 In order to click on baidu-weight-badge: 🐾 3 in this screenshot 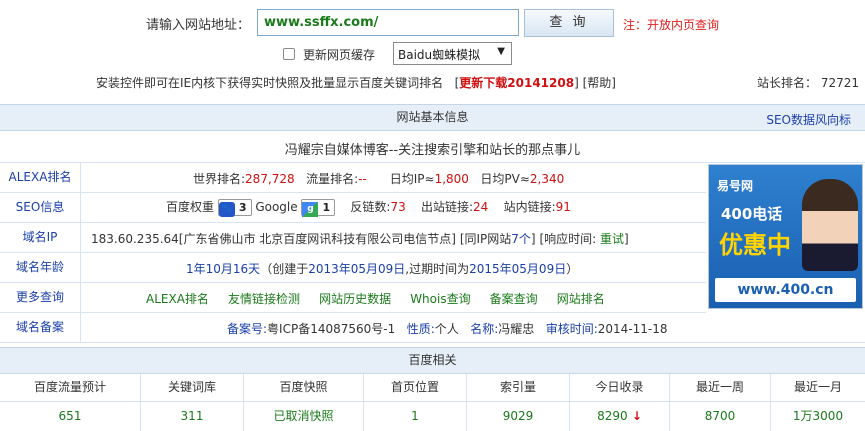, I will do `click(234, 208)`.